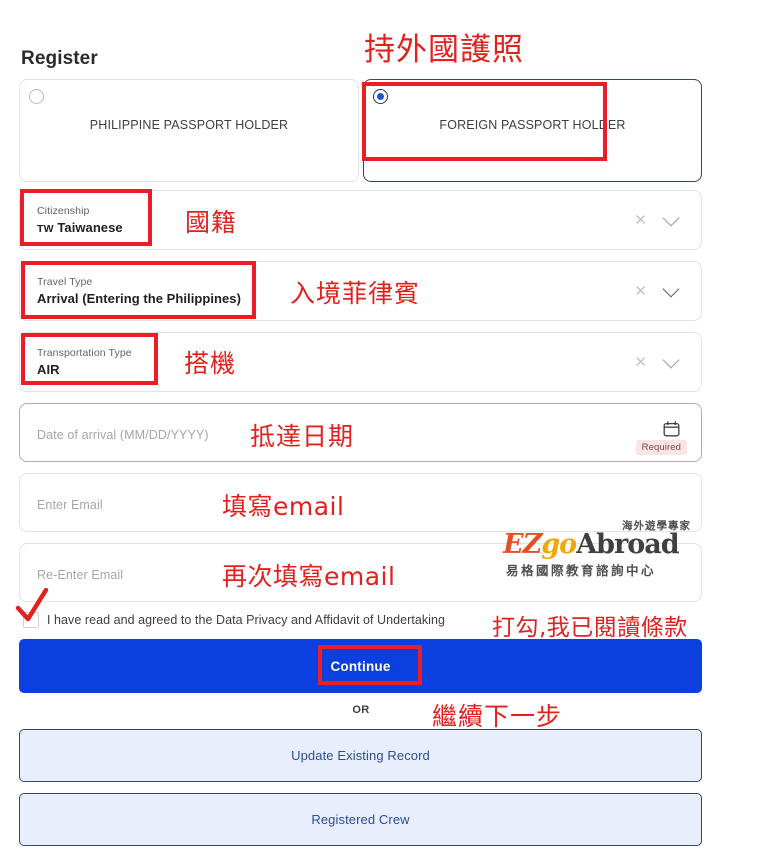 The image size is (762, 858). I want to click on email-field: Enter Email, so click(360, 502).